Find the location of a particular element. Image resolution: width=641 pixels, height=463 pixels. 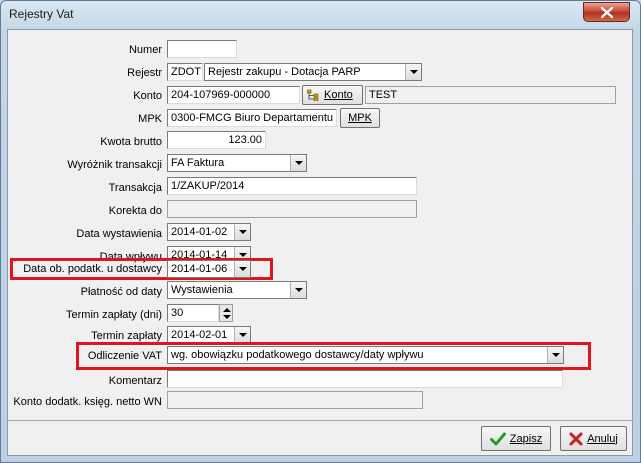

termin-zaplaty-dni-spinner is located at coordinates (226, 313).